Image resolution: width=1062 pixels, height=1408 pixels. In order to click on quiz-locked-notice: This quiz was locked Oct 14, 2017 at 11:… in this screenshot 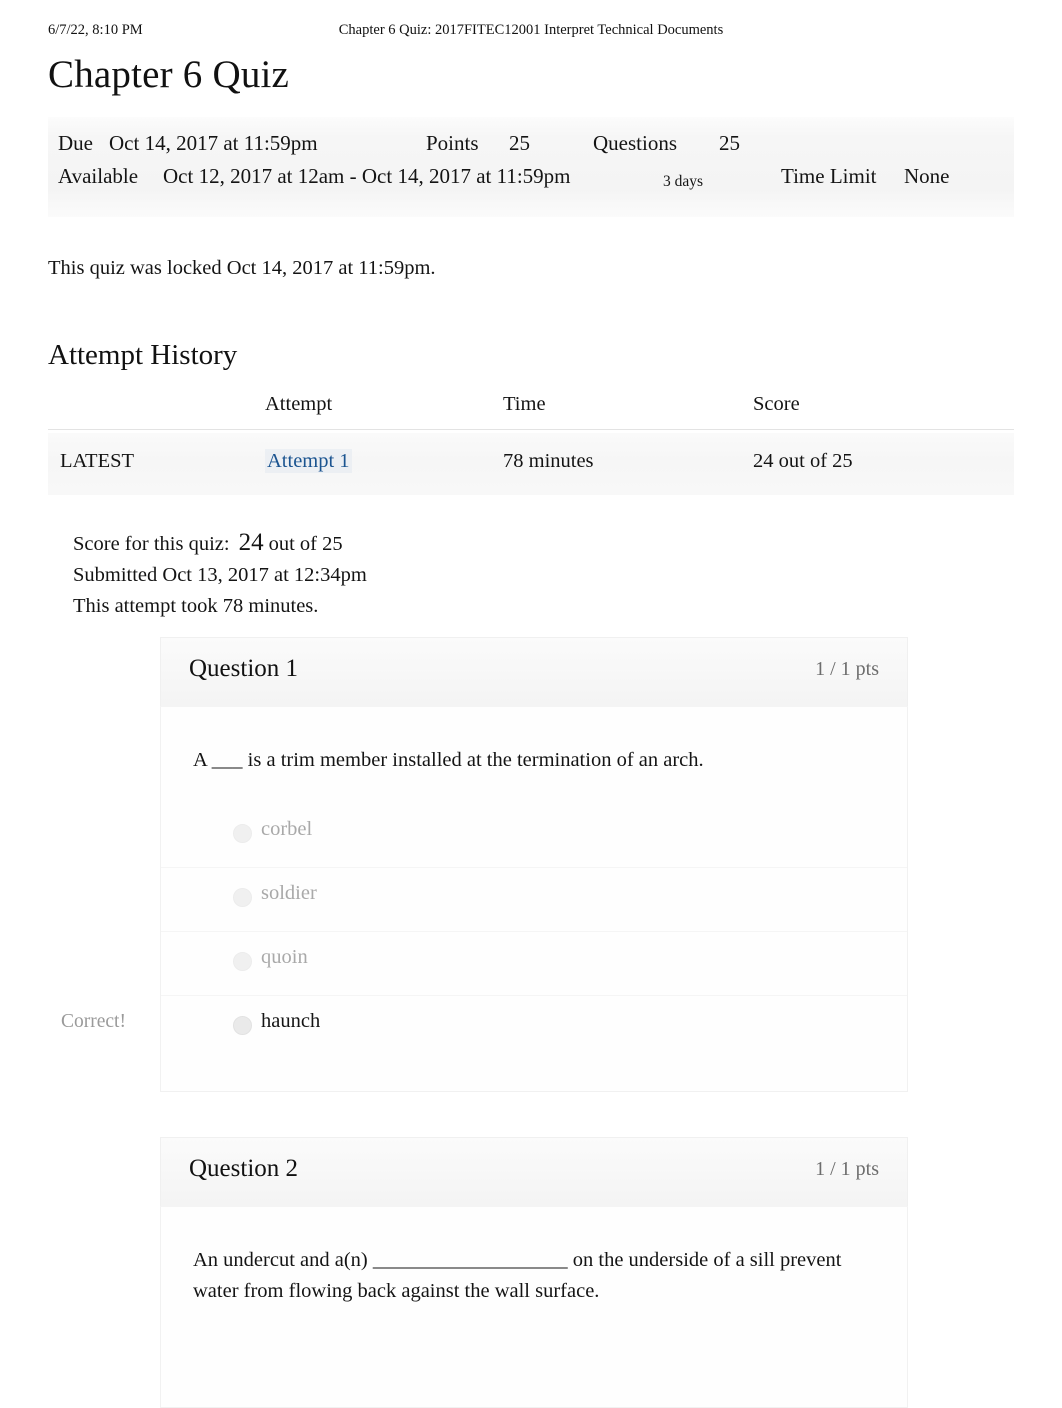, I will do `click(242, 268)`.